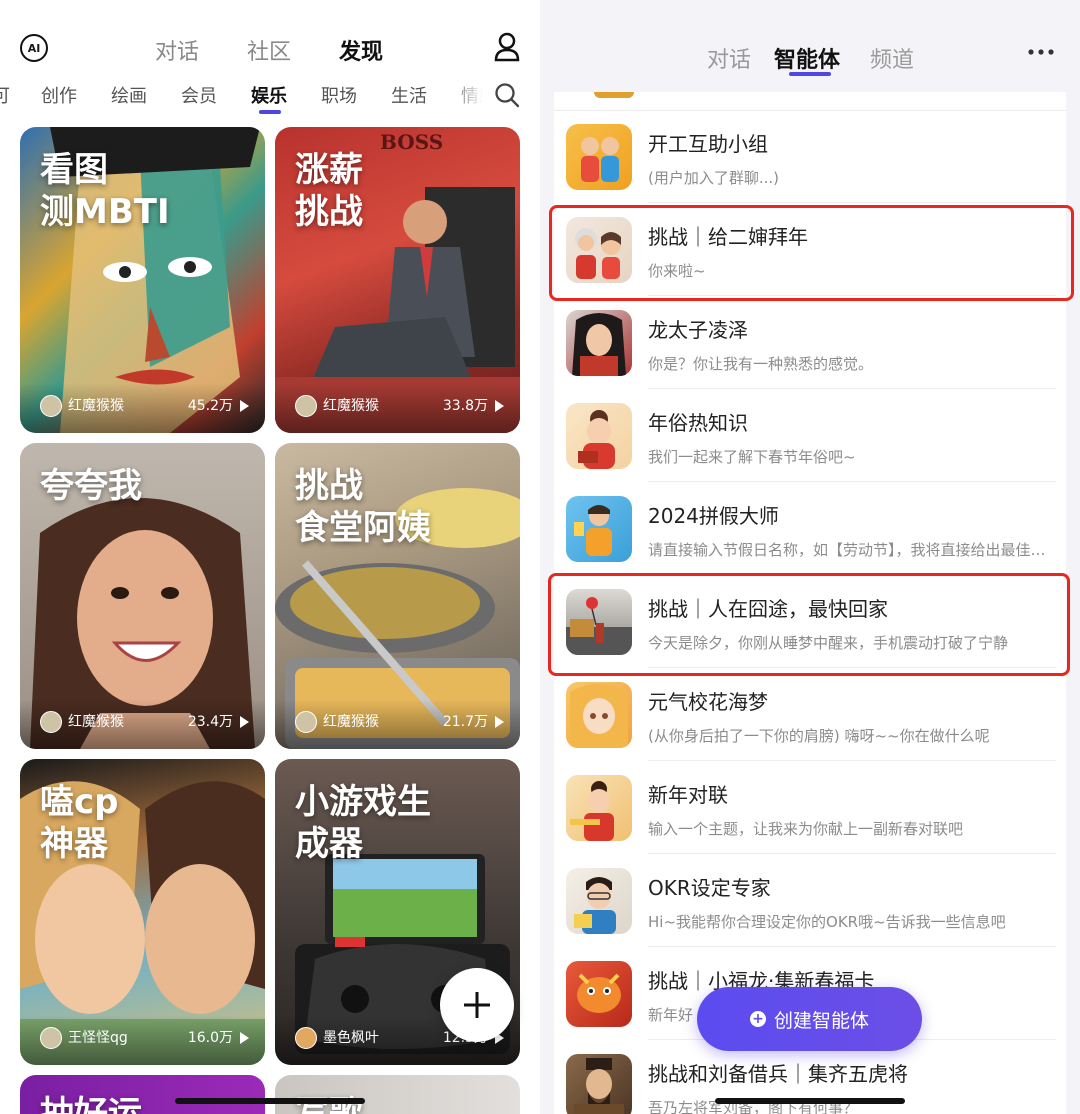 This screenshot has height=1114, width=1080. Describe the element at coordinates (761, 364) in the screenshot. I see `agent-subtitle: 你是？你让我有一种熟悉的感觉。` at that location.